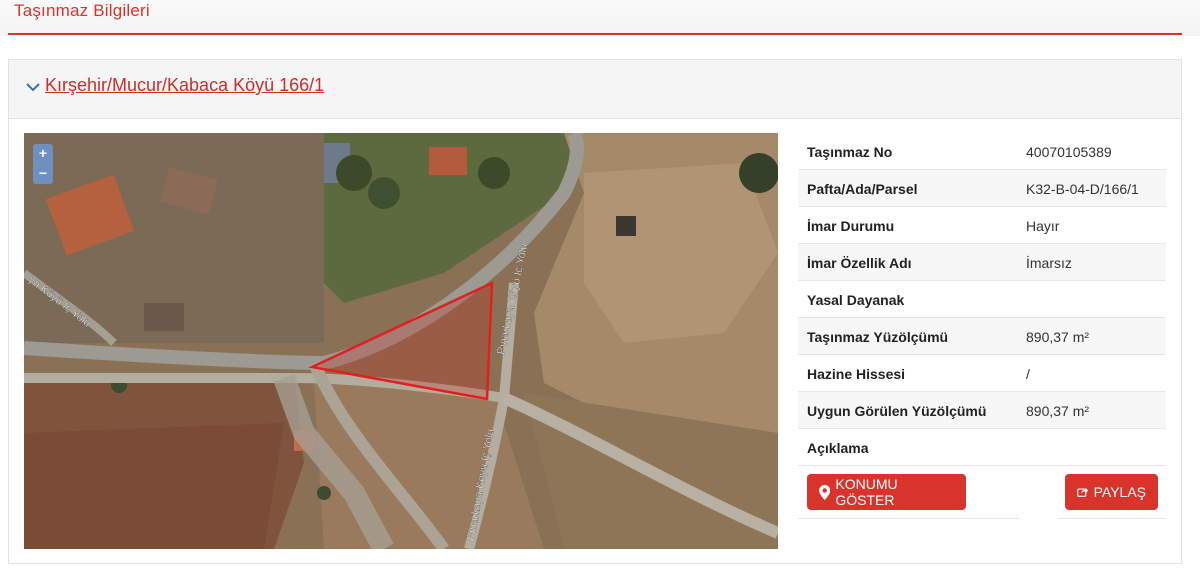  Describe the element at coordinates (982, 447) in the screenshot. I see `detail-row-aciklama: Açıklama` at that location.